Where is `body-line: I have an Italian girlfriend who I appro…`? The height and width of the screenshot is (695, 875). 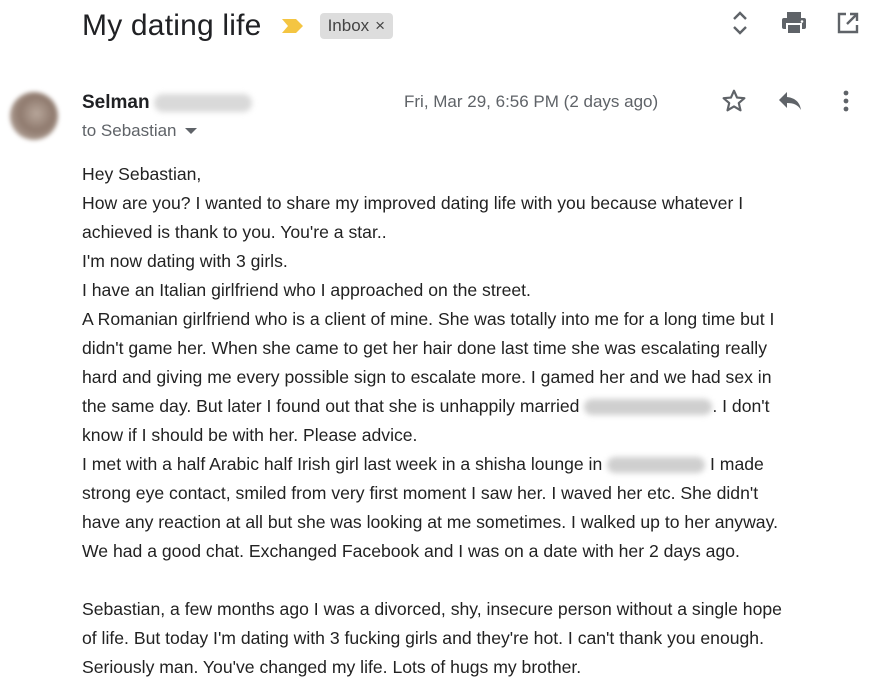
body-line: I have an Italian girlfriend who I appro… is located at coordinates (306, 290).